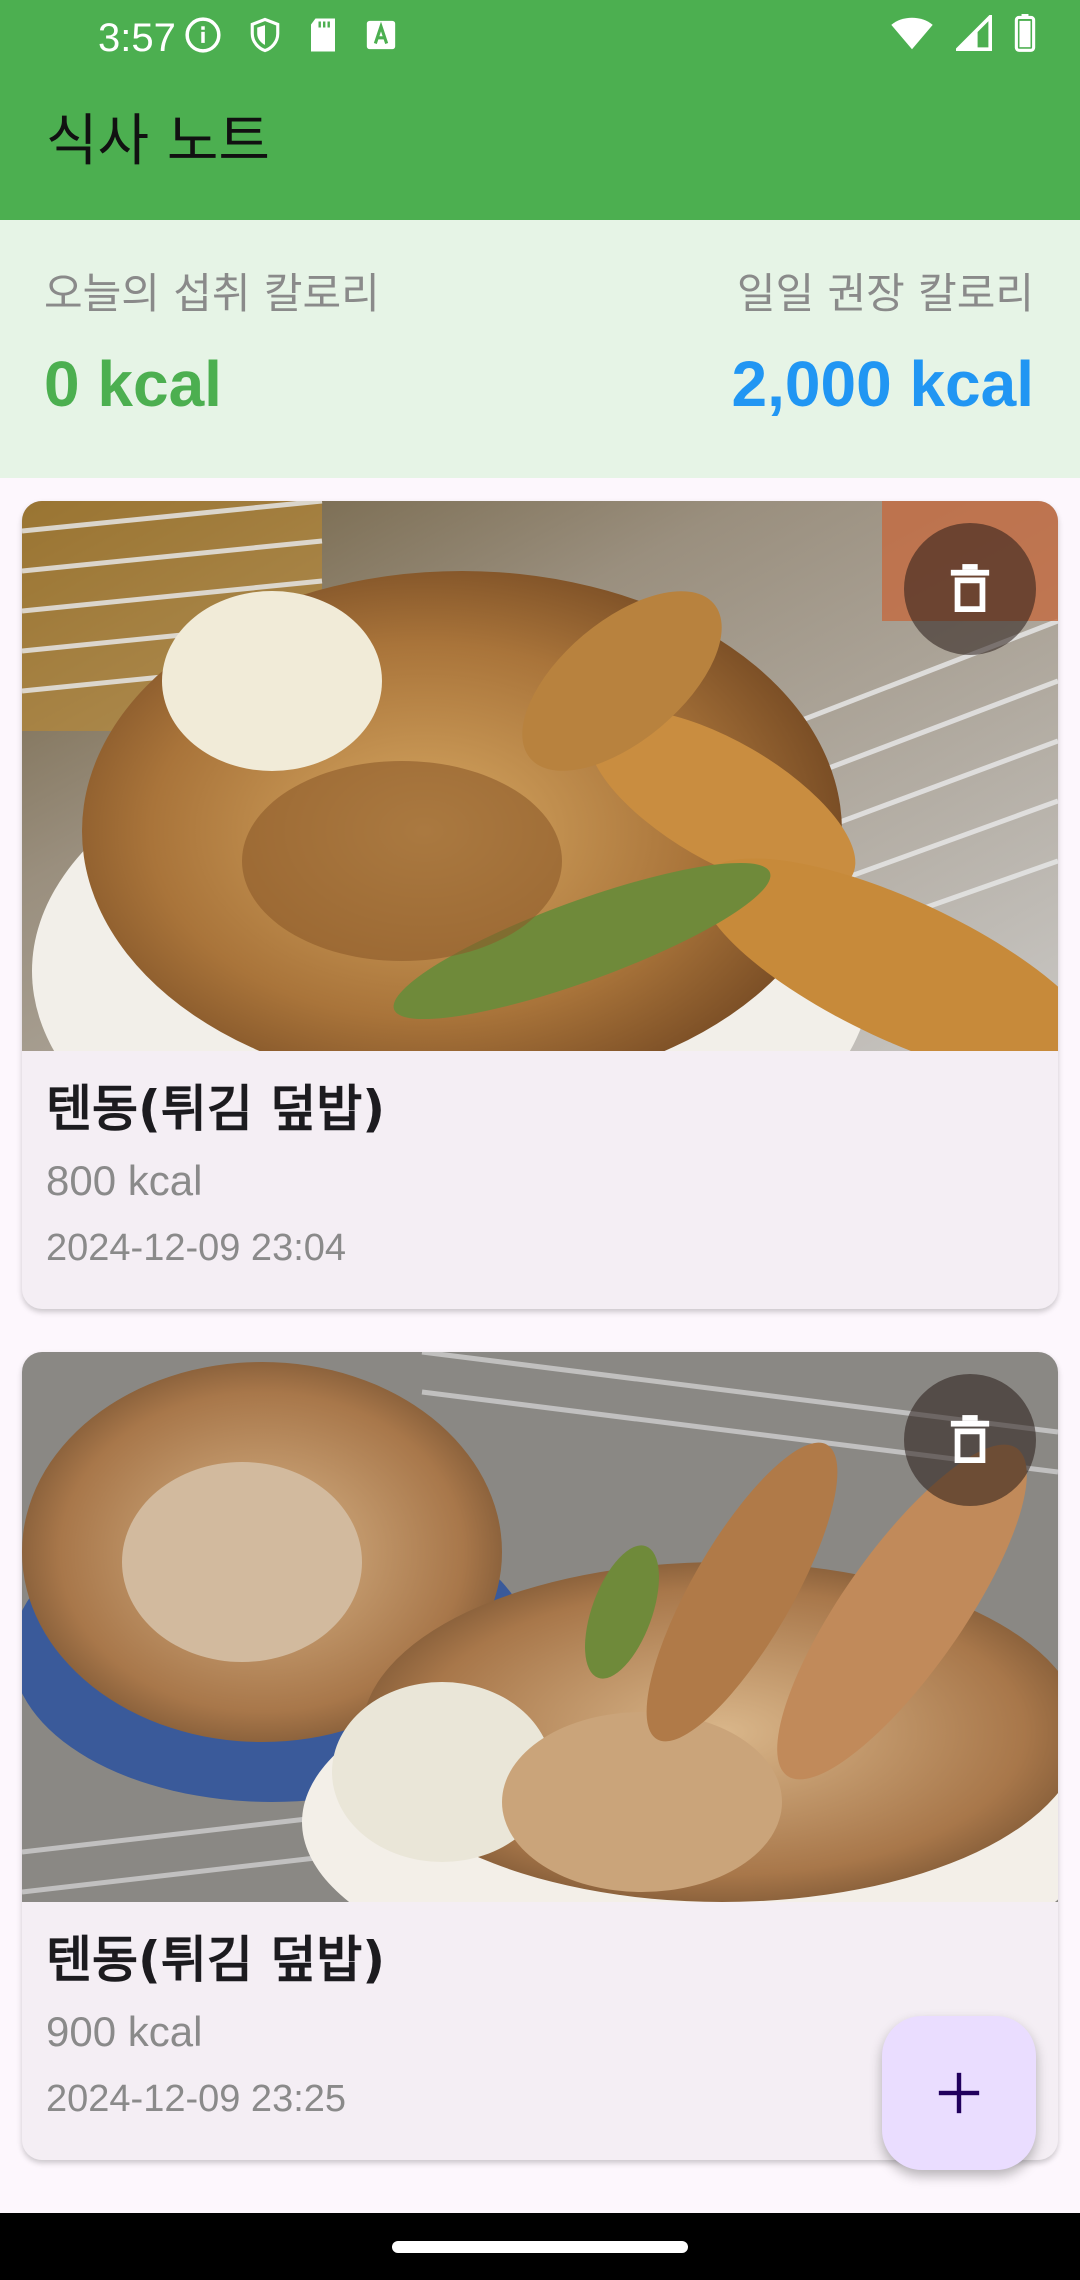 The width and height of the screenshot is (1080, 2280). Describe the element at coordinates (883, 343) in the screenshot. I see `recommended-calories: 일일 권장 칼로리 2,000 kcal` at that location.